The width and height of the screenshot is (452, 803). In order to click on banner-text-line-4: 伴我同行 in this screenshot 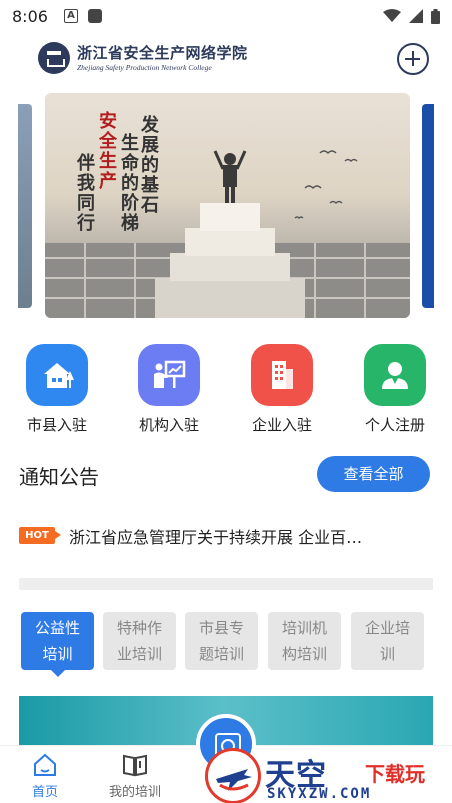, I will do `click(84, 193)`.